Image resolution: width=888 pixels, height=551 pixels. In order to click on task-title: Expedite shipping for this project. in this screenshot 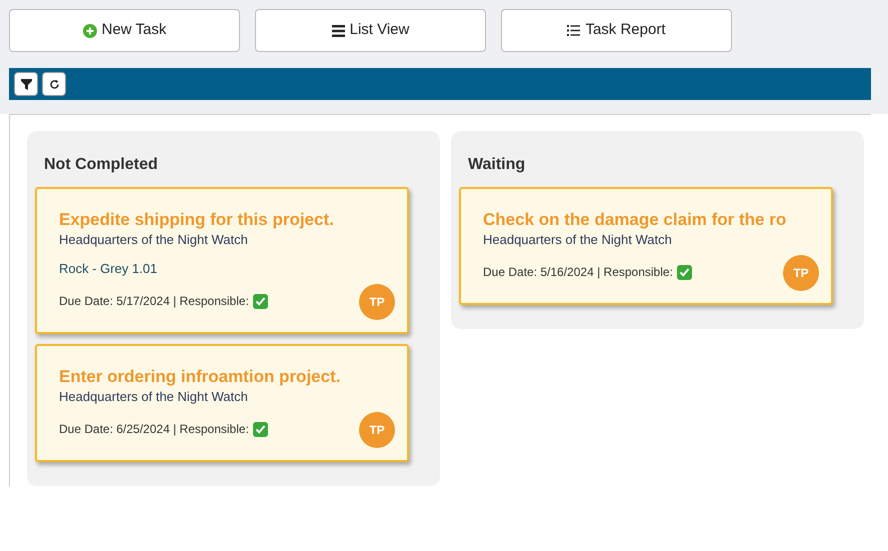, I will do `click(197, 220)`.